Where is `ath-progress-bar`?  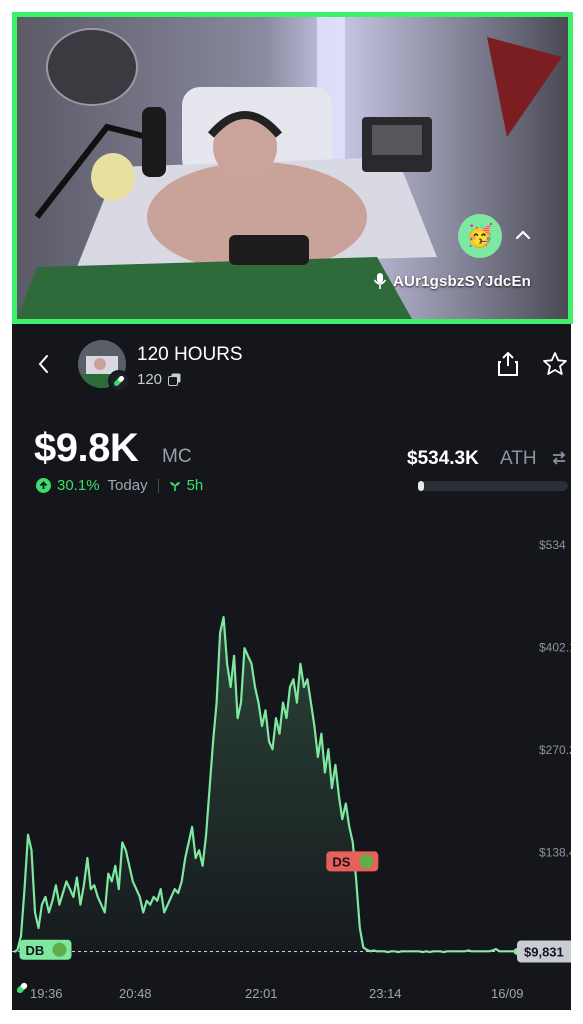
ath-progress-bar is located at coordinates (493, 486).